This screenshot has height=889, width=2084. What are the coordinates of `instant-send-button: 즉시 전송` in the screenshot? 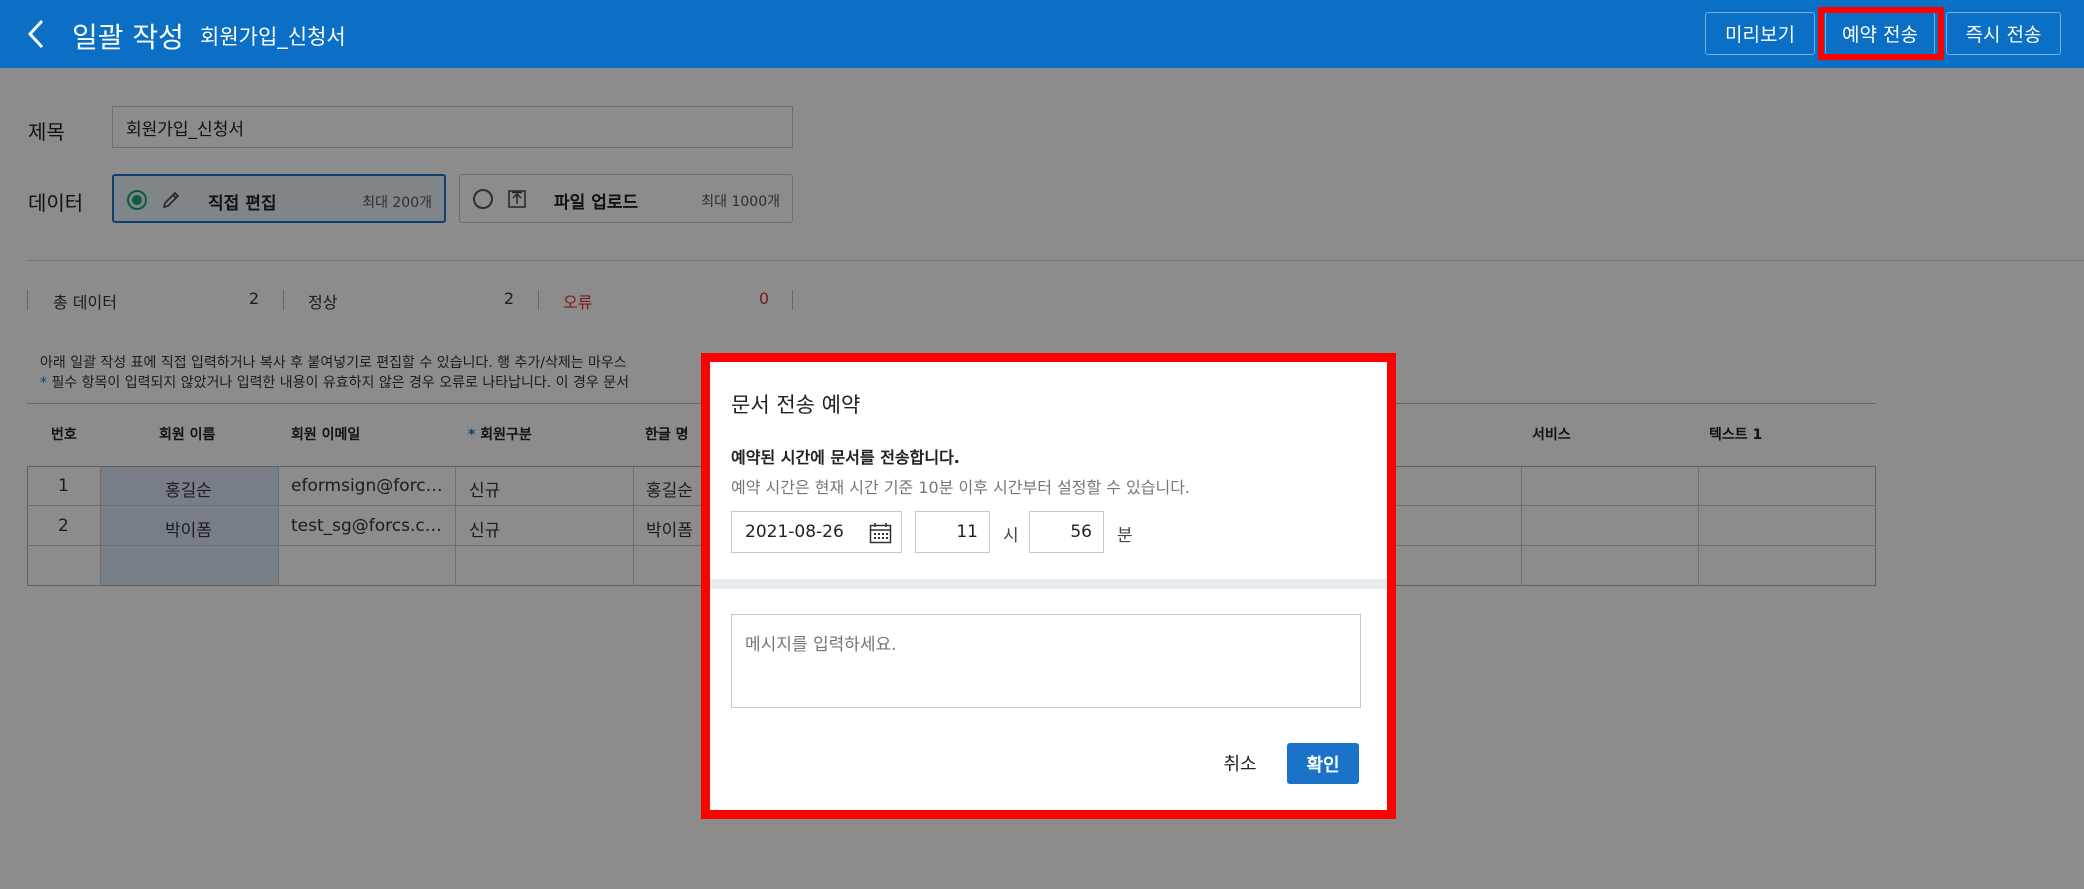 It's located at (2003, 33).